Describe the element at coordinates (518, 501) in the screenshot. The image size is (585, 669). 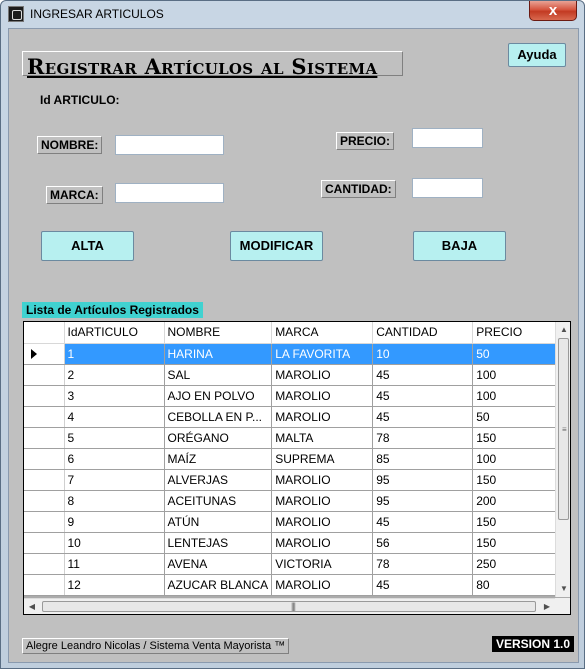
I see `cell-precio: 200` at that location.